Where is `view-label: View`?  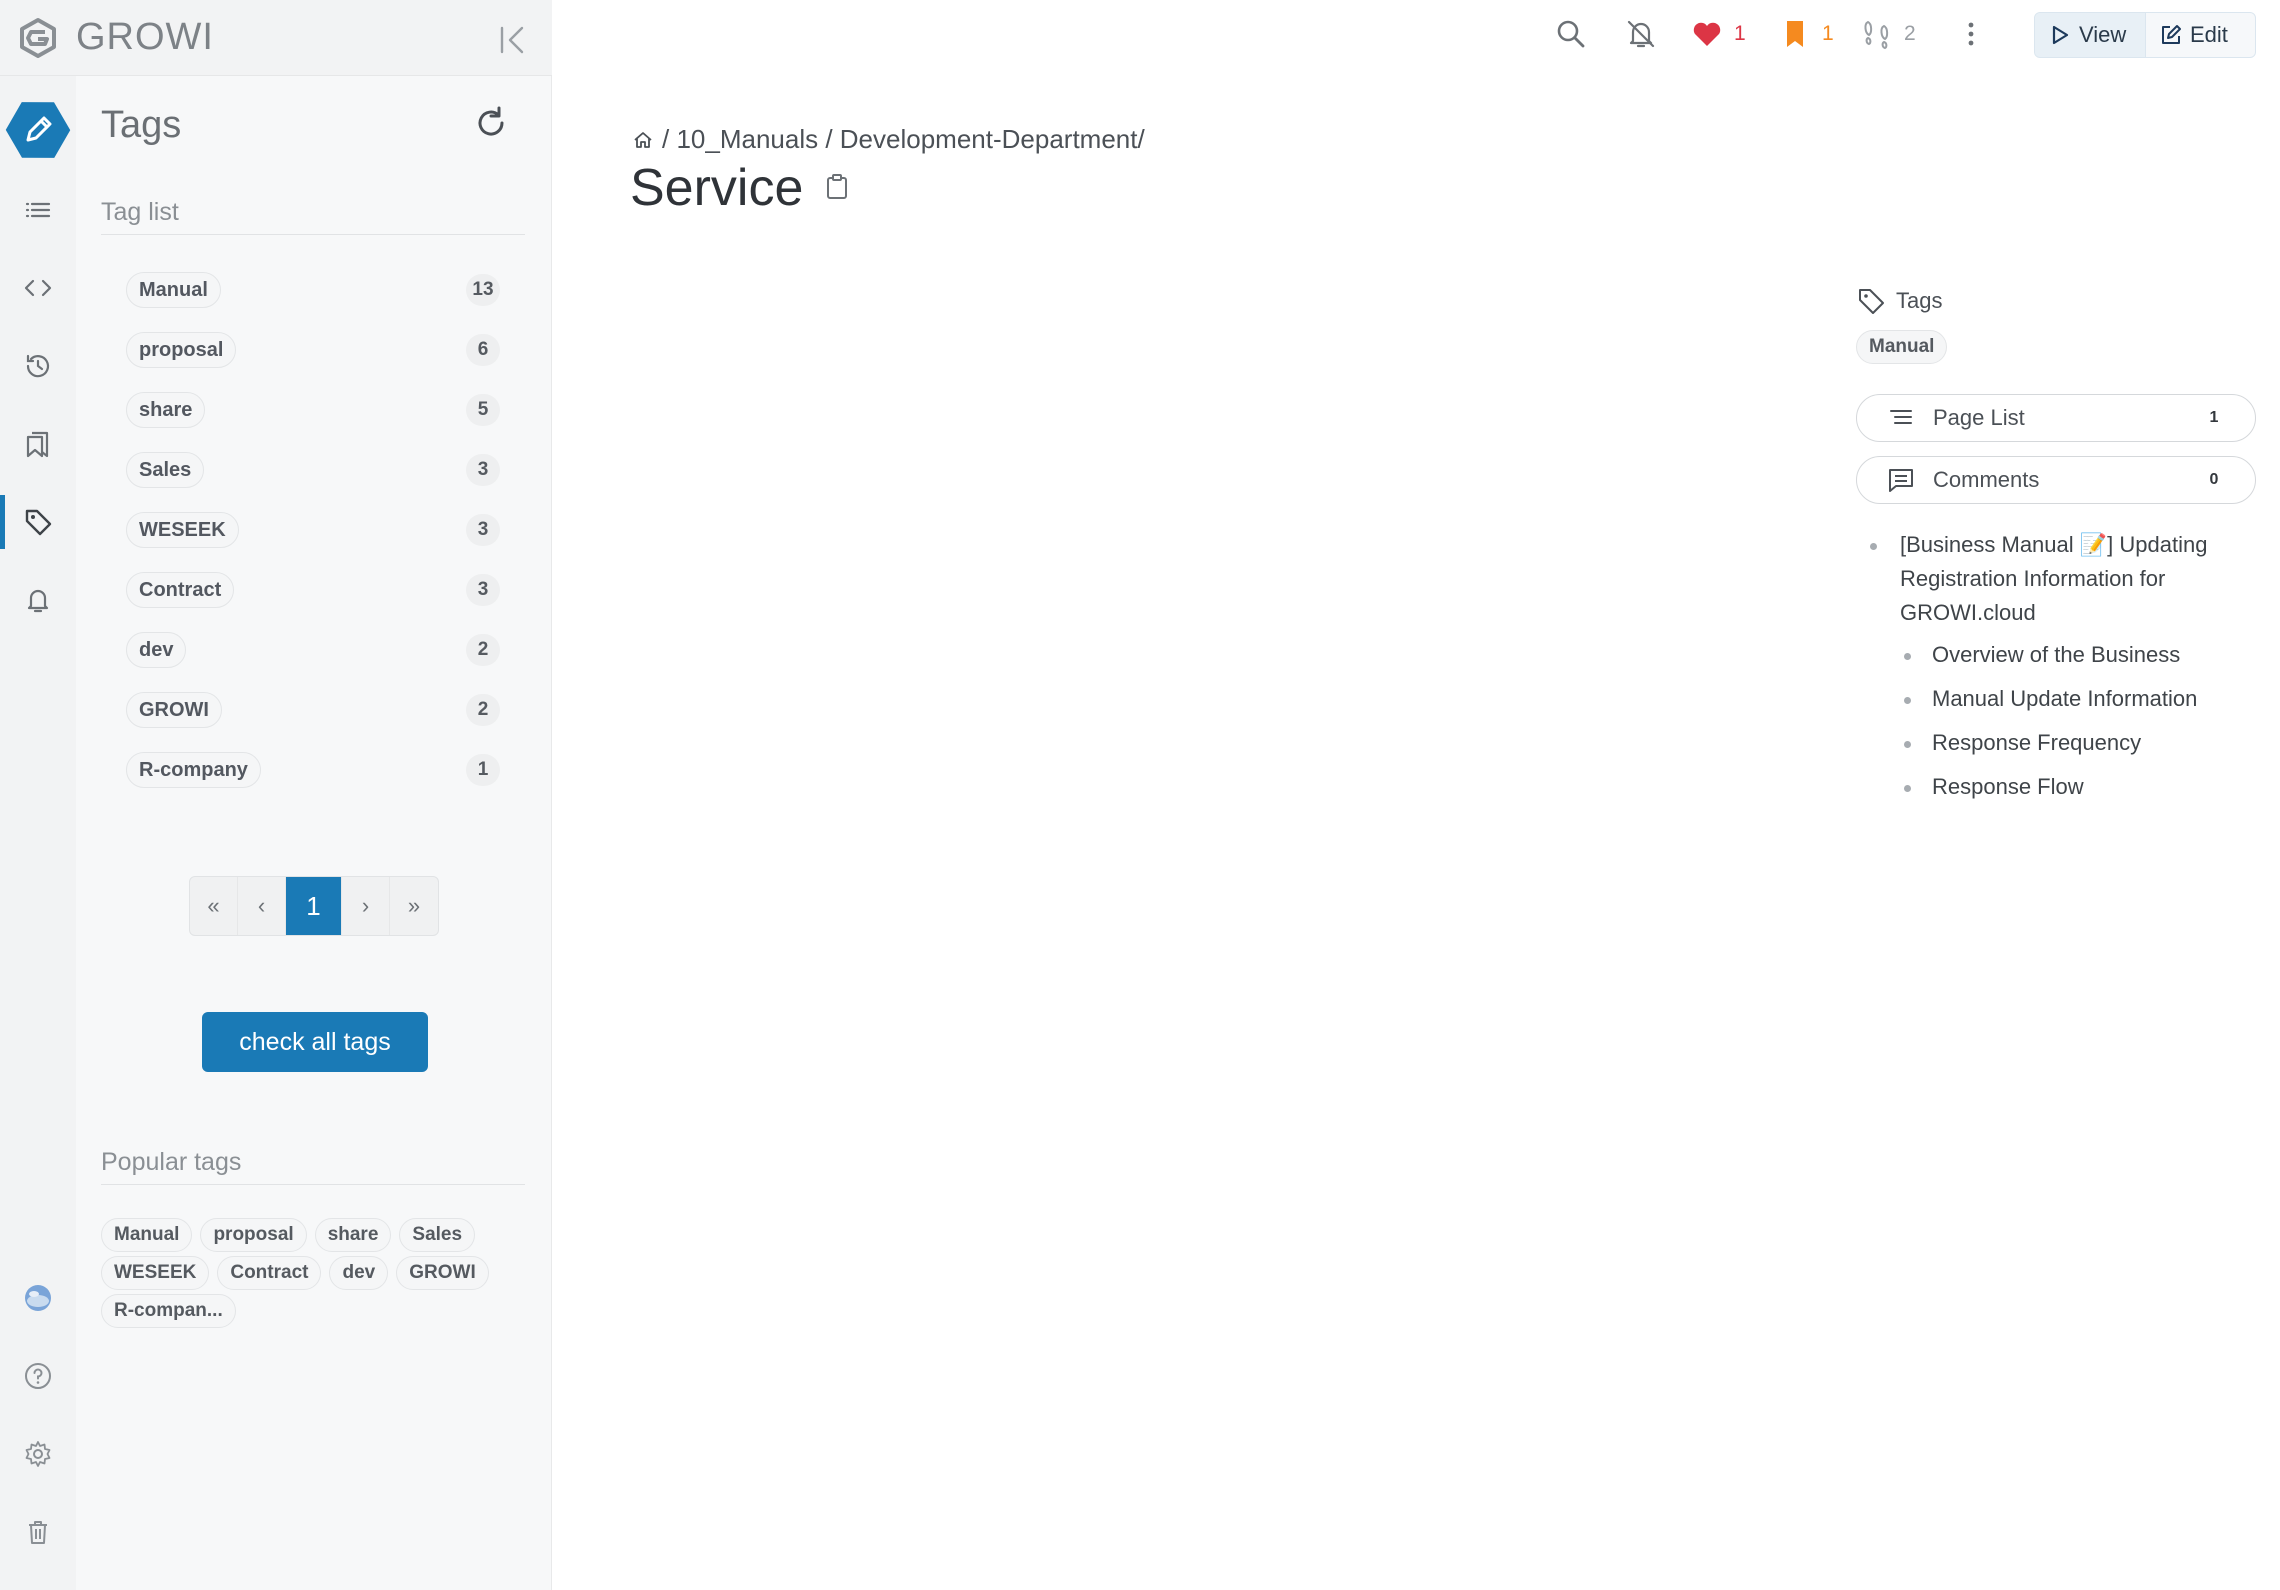 view-label: View is located at coordinates (2103, 34).